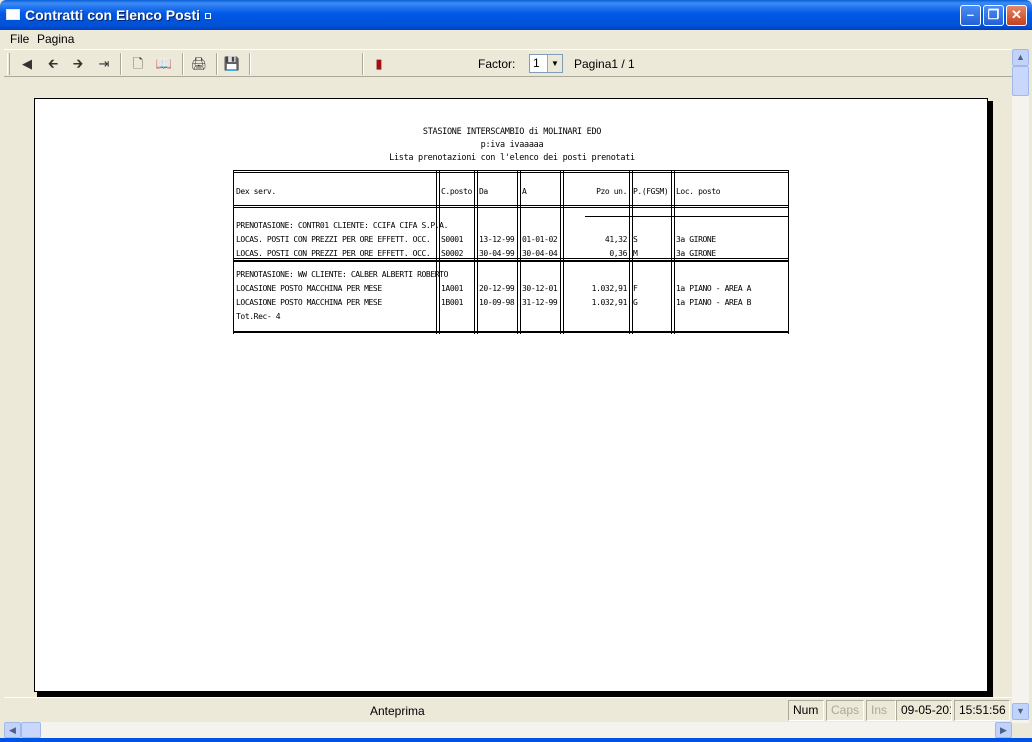 The height and width of the screenshot is (742, 1032). What do you see at coordinates (540, 239) in the screenshot?
I see `row-to: 01-01-02` at bounding box center [540, 239].